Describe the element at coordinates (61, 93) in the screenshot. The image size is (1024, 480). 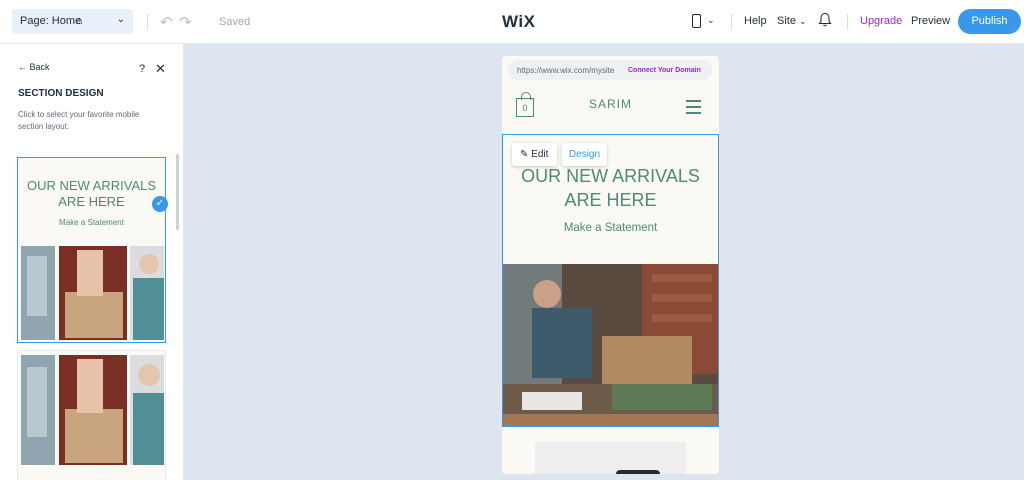
I see `panel-title: SECTION DESIGN` at that location.